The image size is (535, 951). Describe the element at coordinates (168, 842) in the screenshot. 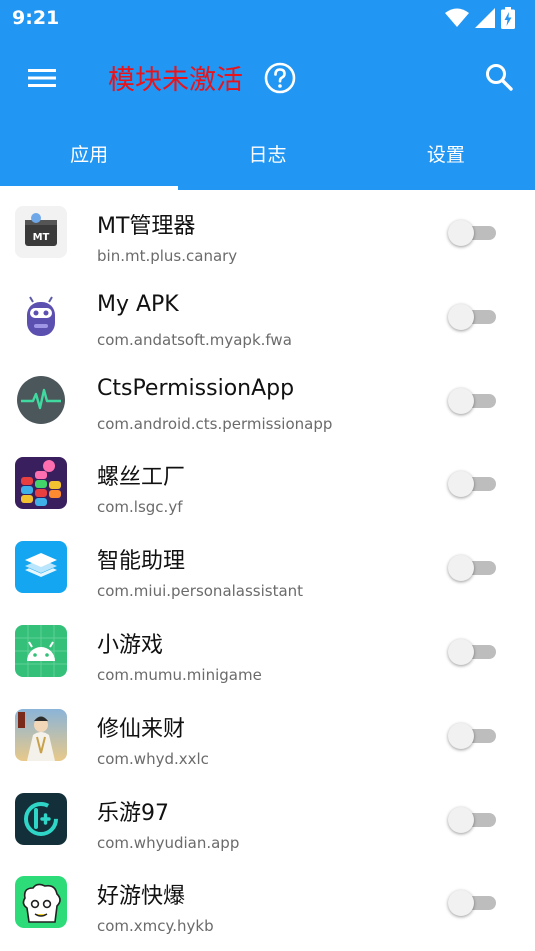

I see `app-package: com.whyudian.app` at that location.